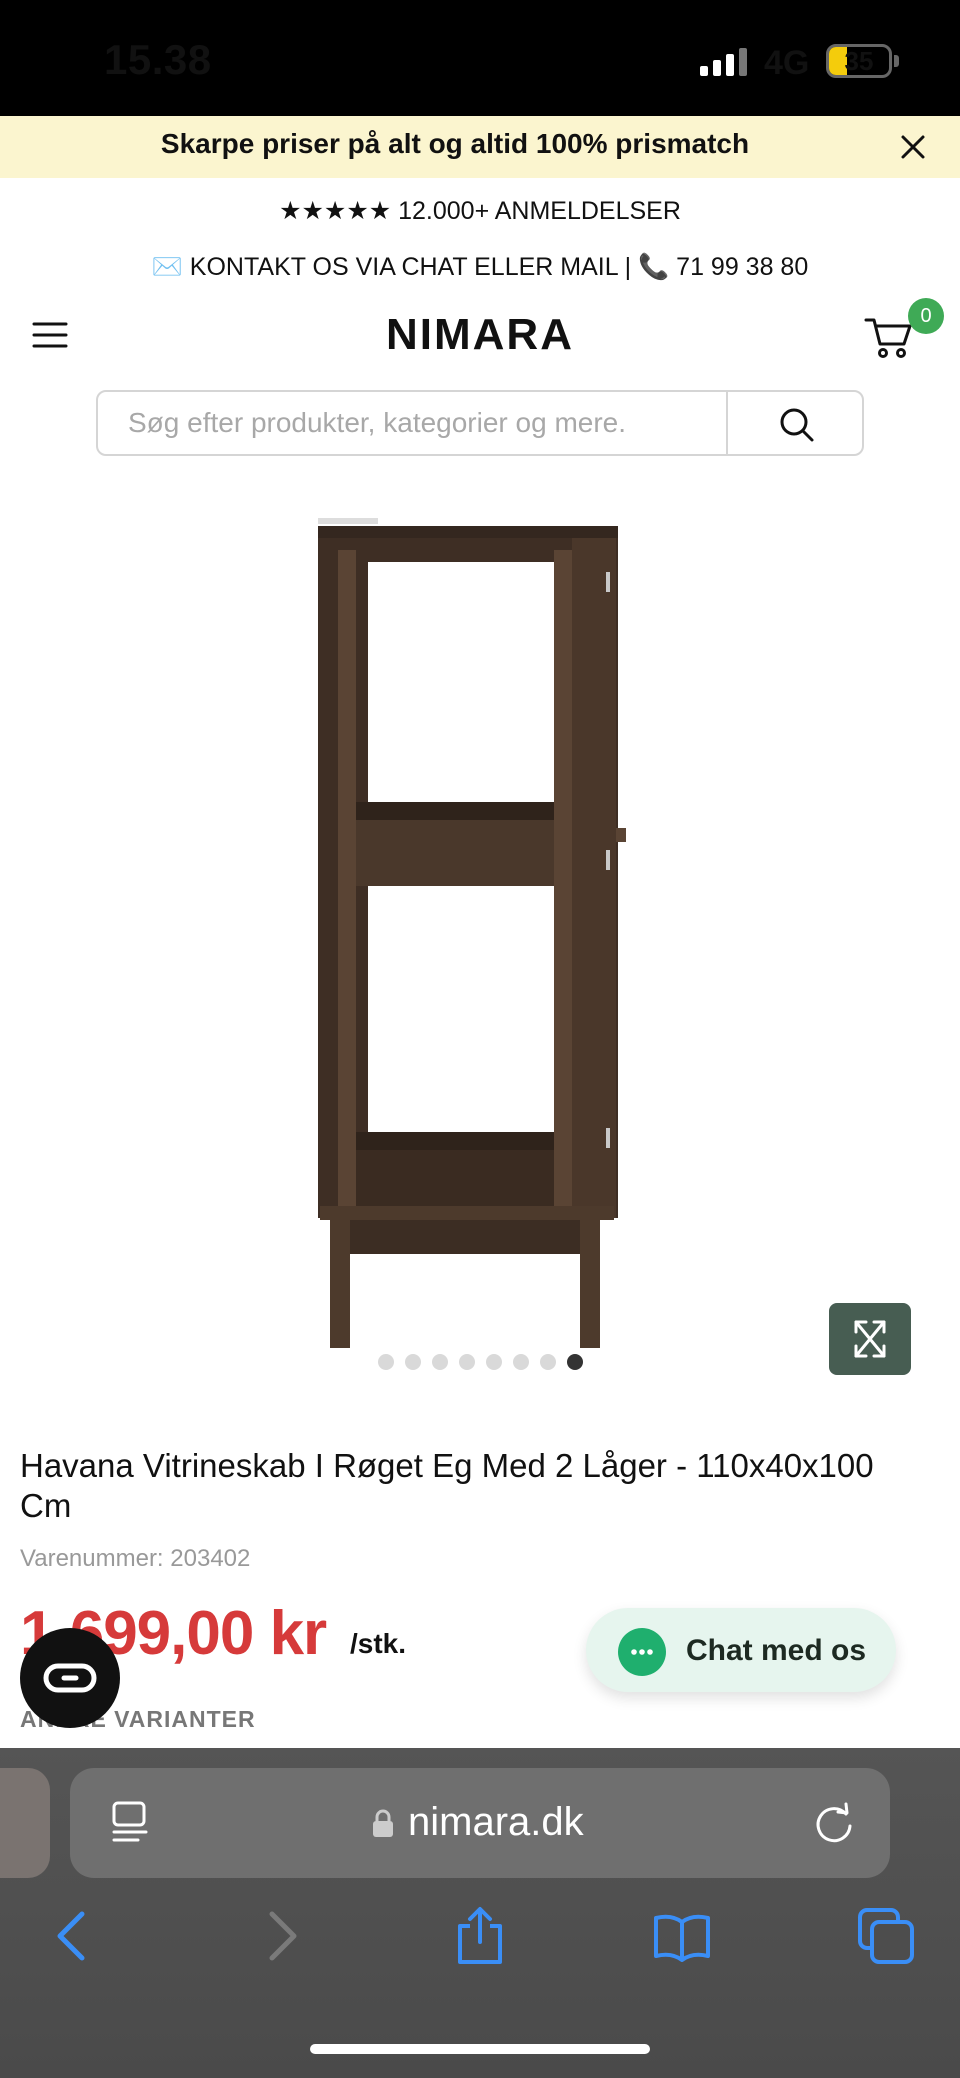 This screenshot has width=960, height=2078. I want to click on lock-icon, so click(383, 1823).